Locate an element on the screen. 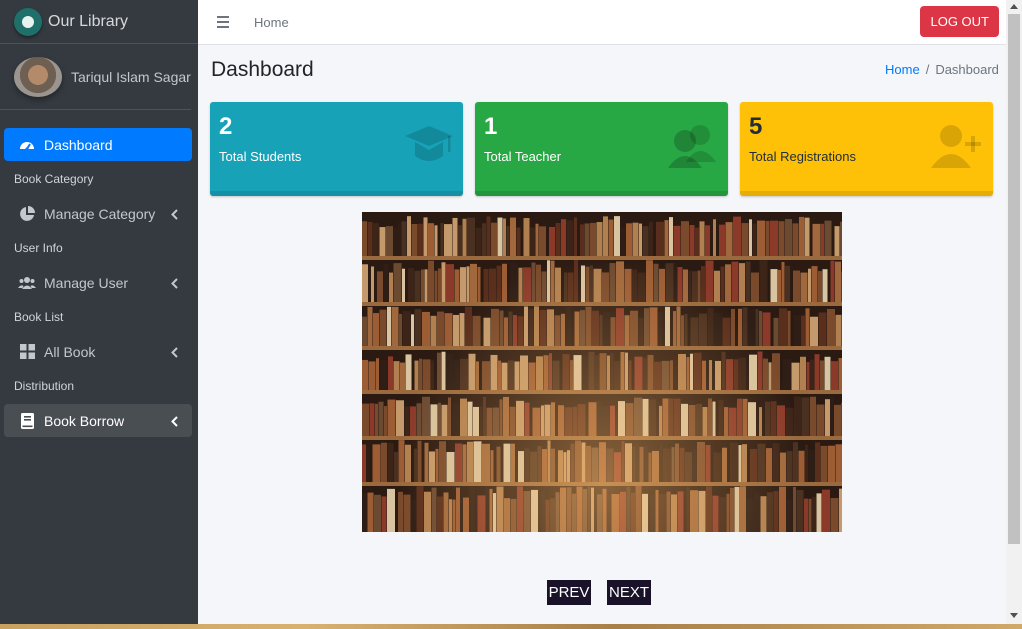 Image resolution: width=1022 pixels, height=629 pixels. taskbar-strip is located at coordinates (511, 626).